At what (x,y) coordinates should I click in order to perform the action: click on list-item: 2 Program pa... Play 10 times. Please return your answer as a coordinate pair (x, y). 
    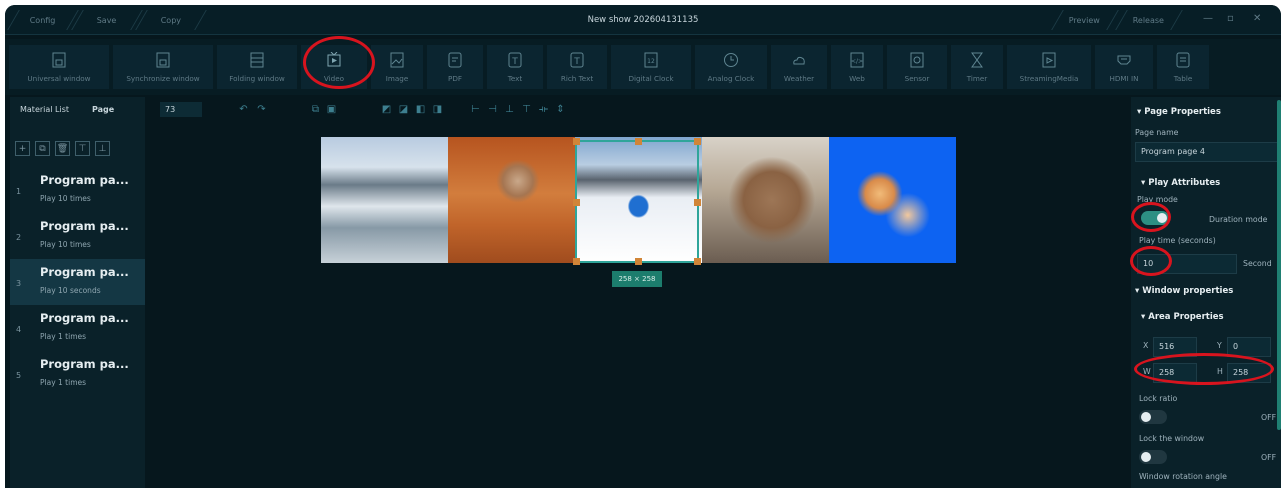
    Looking at the image, I should click on (77, 236).